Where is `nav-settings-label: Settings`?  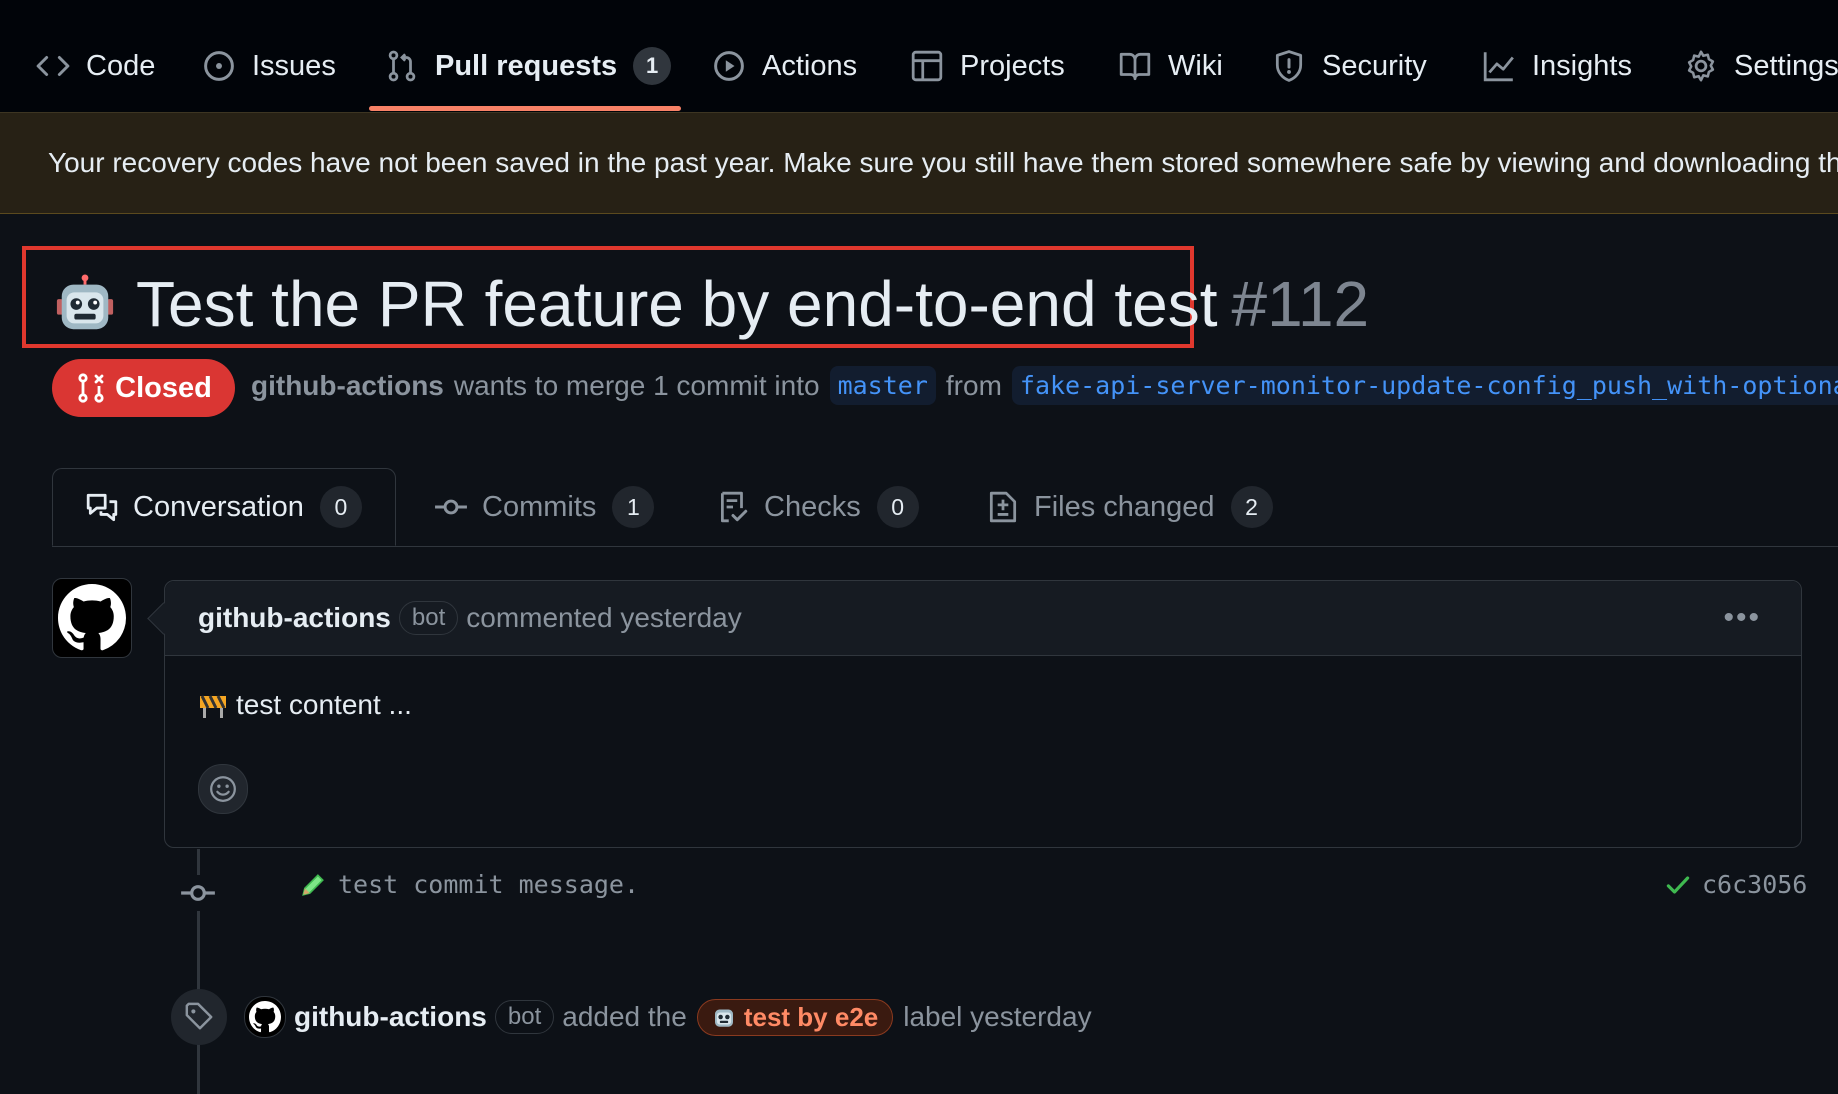
nav-settings-label: Settings is located at coordinates (1786, 65).